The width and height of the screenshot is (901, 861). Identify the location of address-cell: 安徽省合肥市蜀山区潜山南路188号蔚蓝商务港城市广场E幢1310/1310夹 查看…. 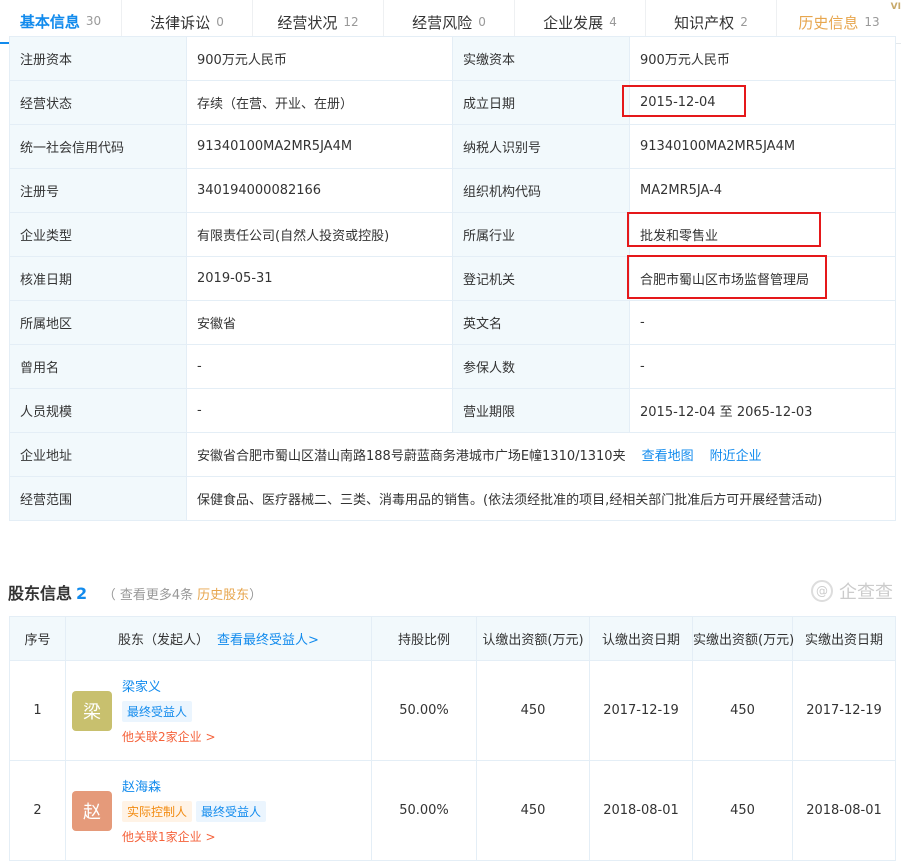
(541, 454).